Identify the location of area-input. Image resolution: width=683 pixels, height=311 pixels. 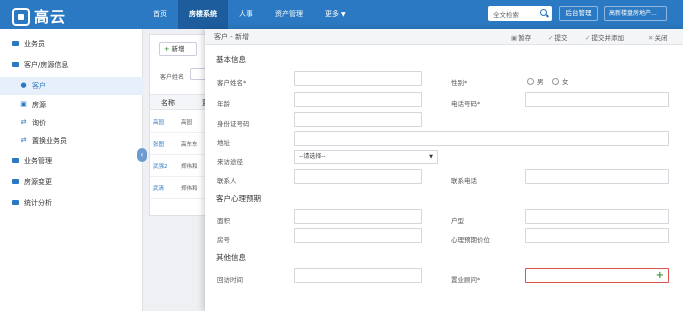
(358, 216).